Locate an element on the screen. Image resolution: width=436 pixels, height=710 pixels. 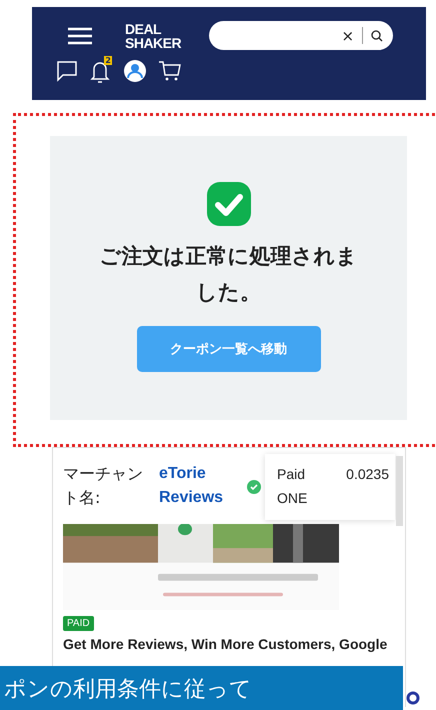
search-field: × is located at coordinates (301, 35).